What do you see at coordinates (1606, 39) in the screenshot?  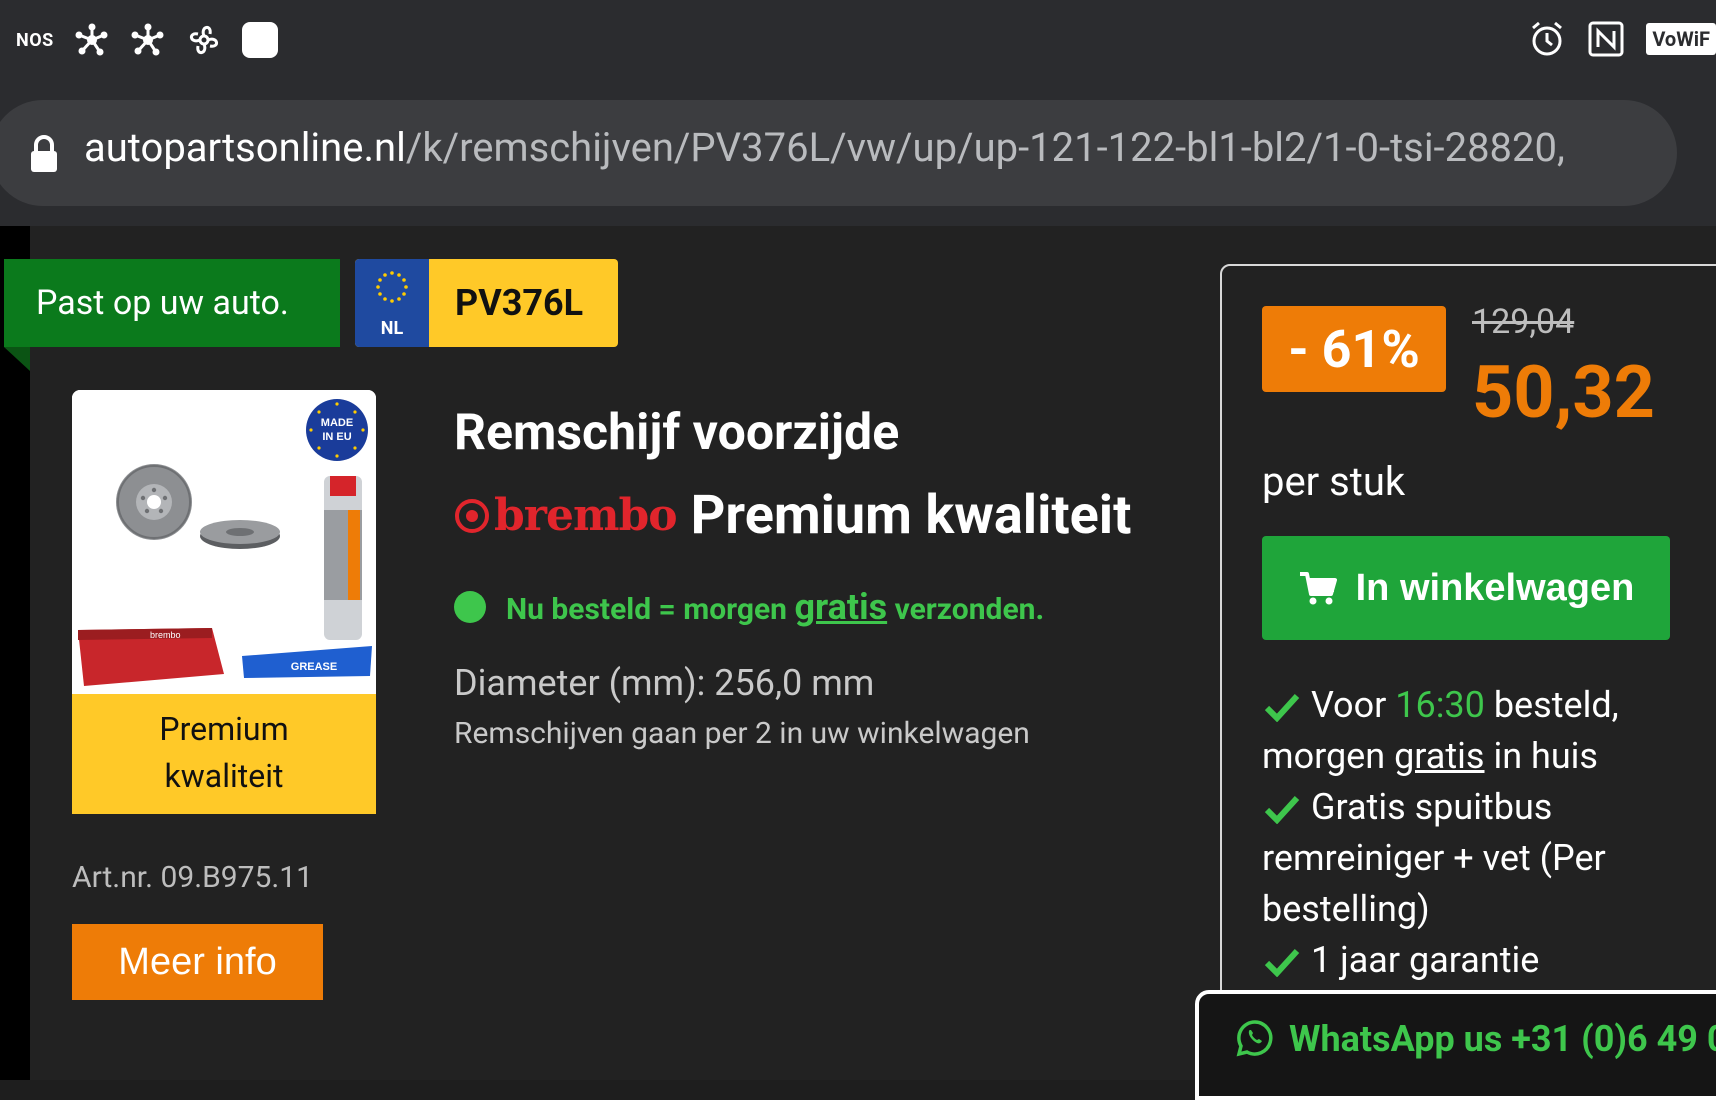 I see `nfc-icon` at bounding box center [1606, 39].